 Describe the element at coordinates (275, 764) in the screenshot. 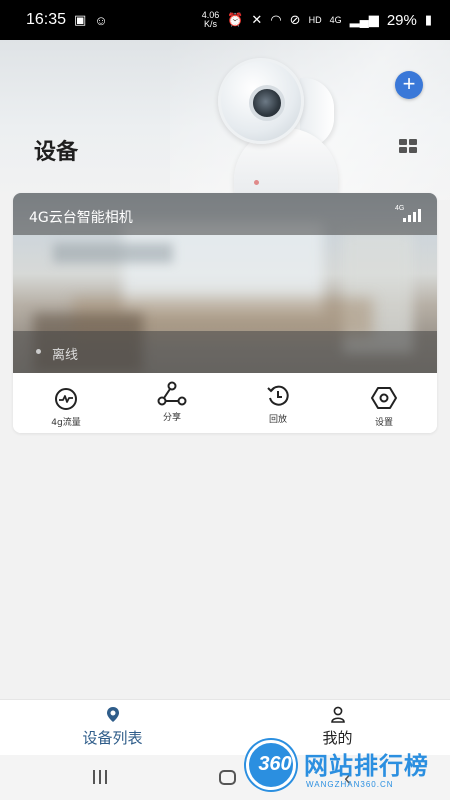

I see `watermark-number: 360` at that location.